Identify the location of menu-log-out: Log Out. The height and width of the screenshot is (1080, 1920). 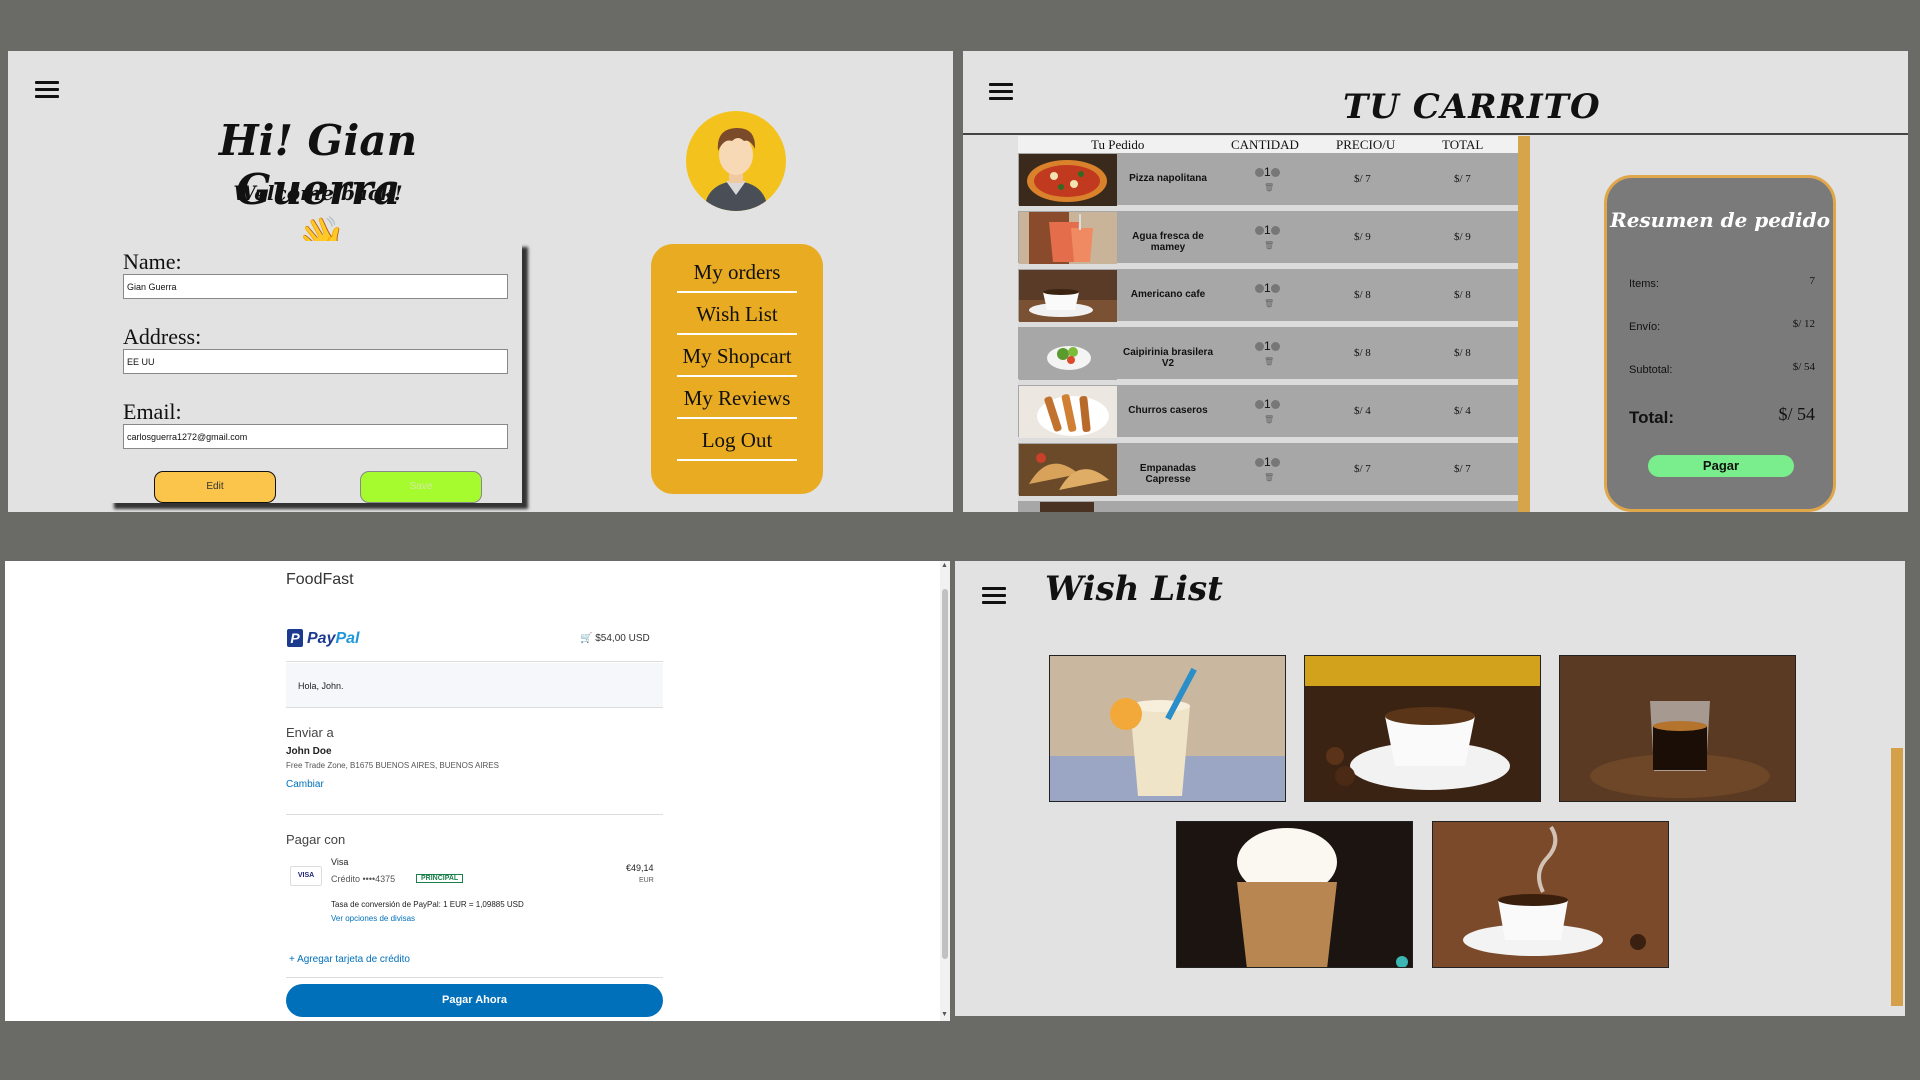
(737, 442).